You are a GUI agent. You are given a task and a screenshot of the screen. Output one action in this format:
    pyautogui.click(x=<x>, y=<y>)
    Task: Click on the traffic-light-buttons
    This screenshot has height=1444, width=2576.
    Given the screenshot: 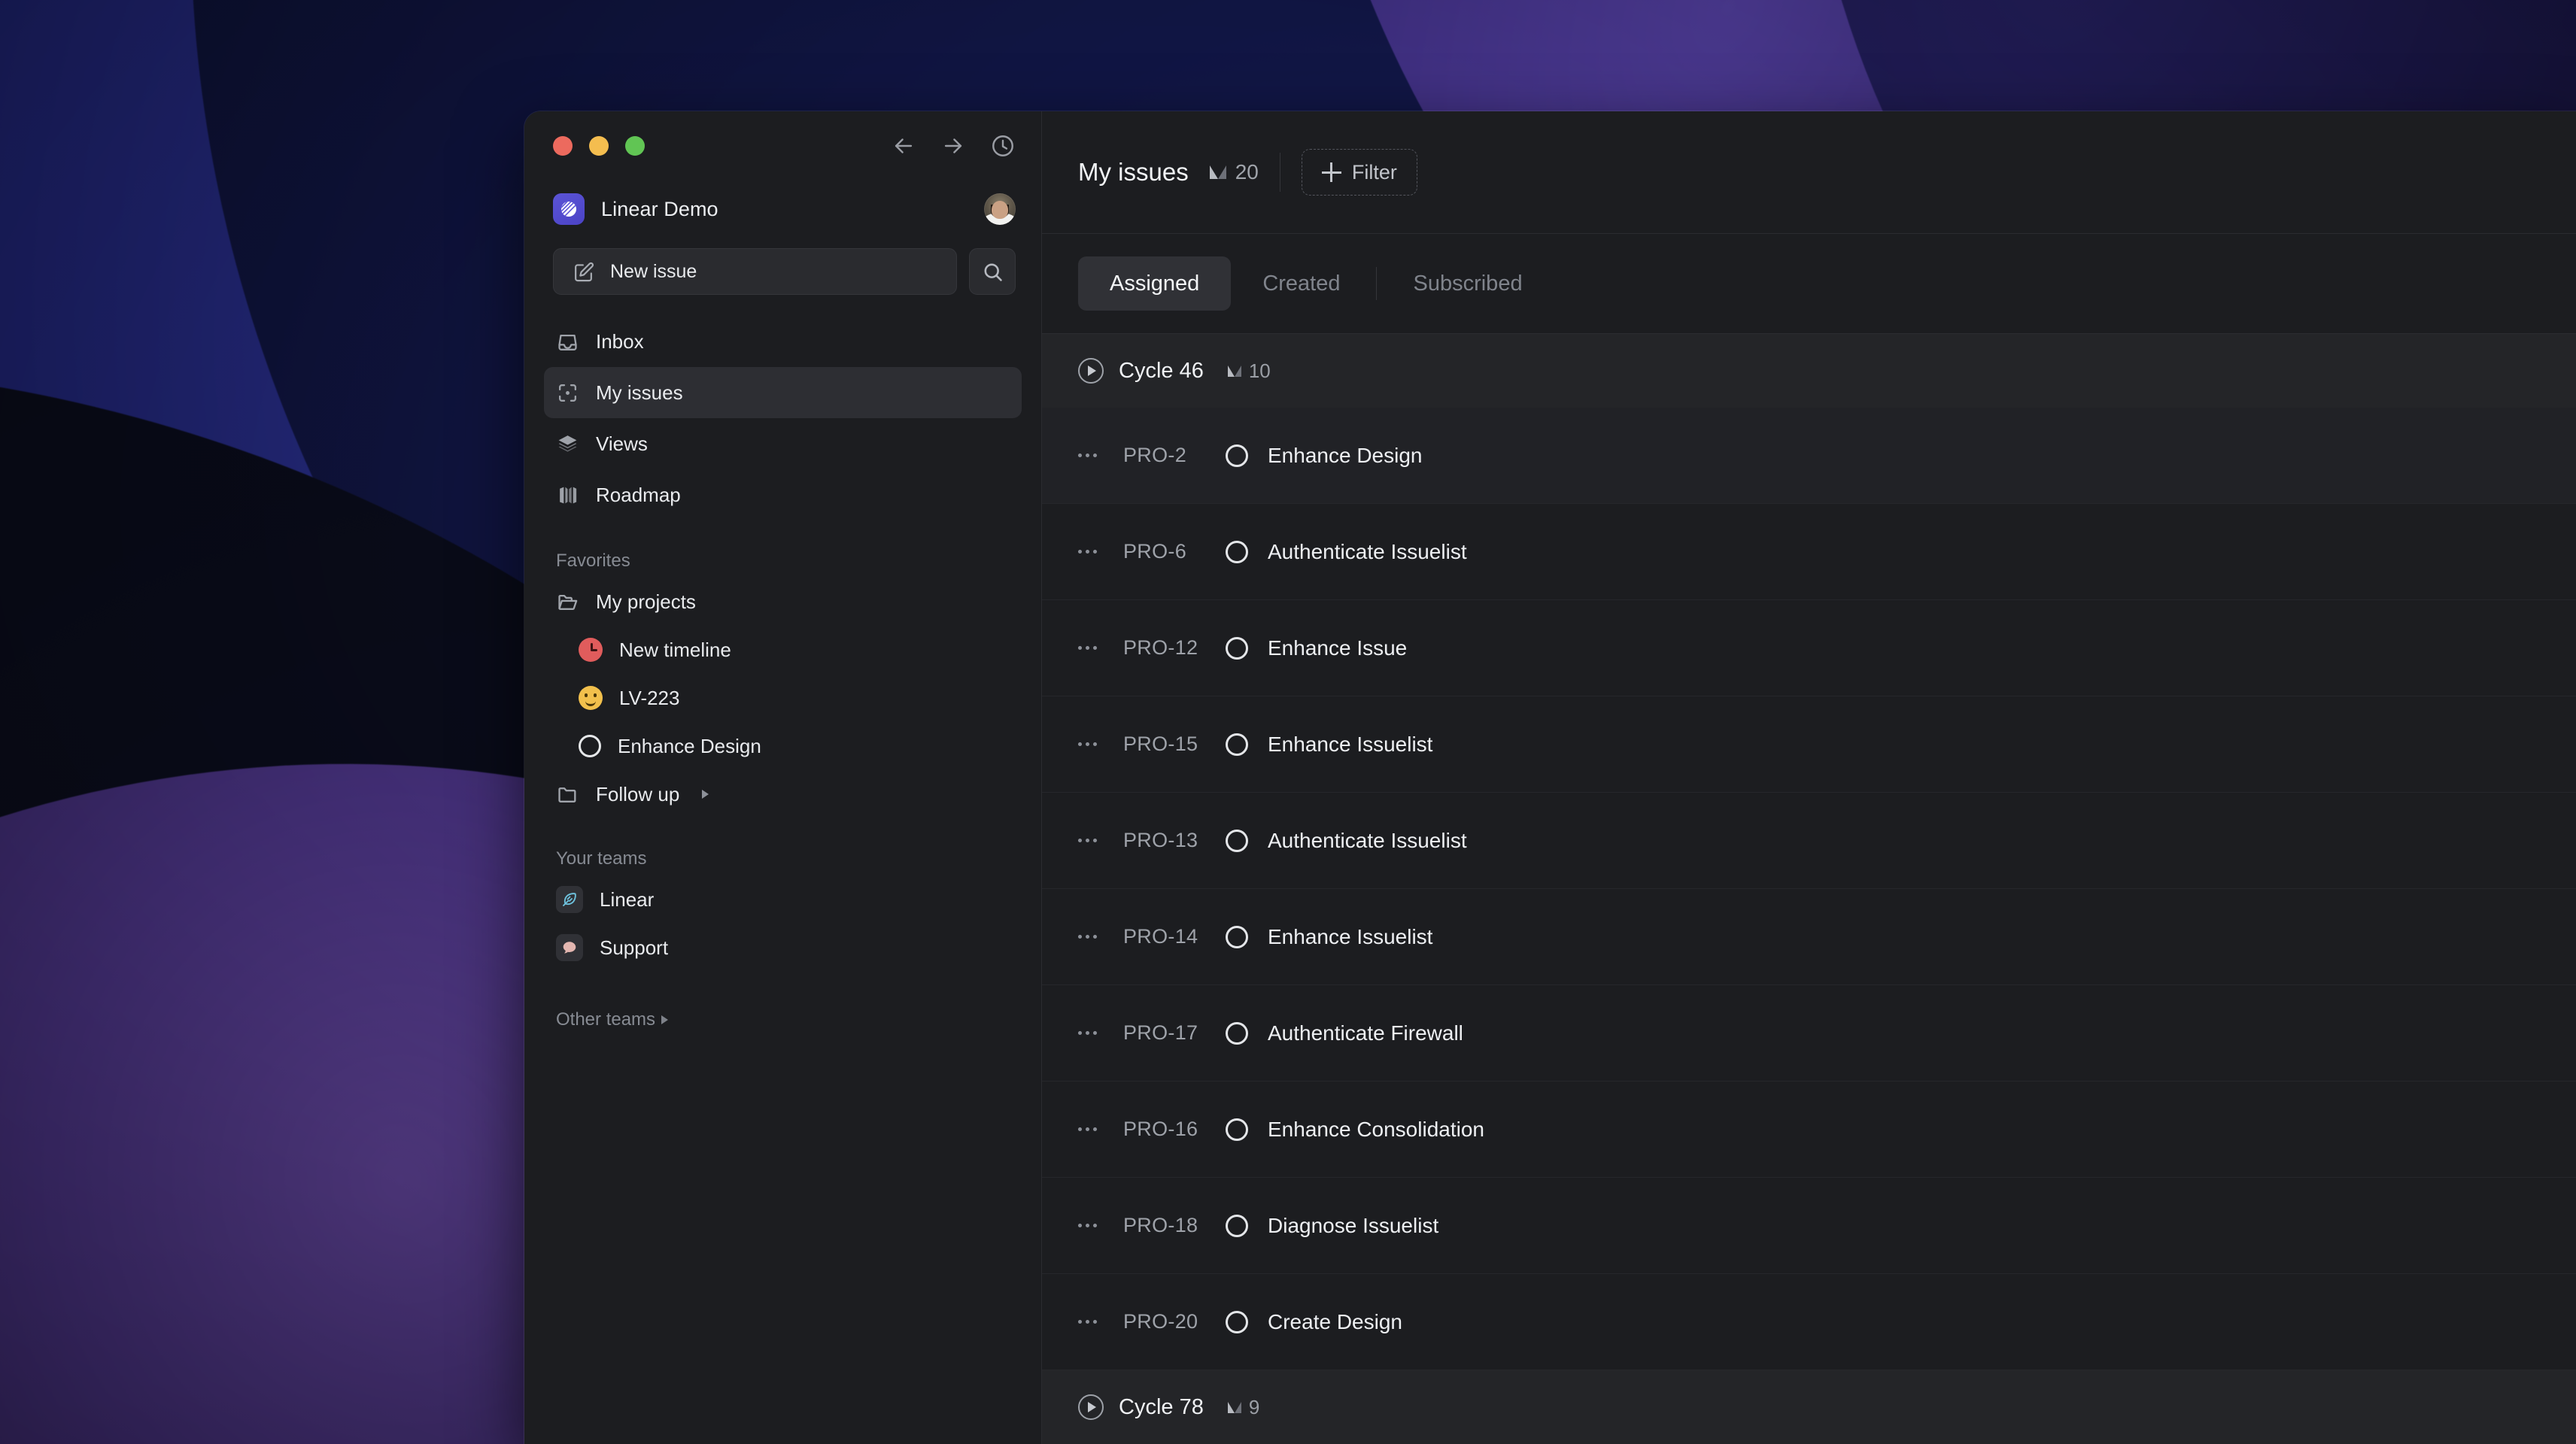 What is the action you would take?
    pyautogui.click(x=599, y=146)
    